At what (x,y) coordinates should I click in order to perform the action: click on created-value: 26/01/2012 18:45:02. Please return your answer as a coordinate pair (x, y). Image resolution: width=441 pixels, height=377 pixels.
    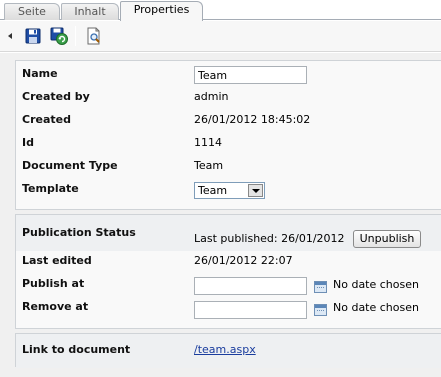
    Looking at the image, I should click on (252, 119).